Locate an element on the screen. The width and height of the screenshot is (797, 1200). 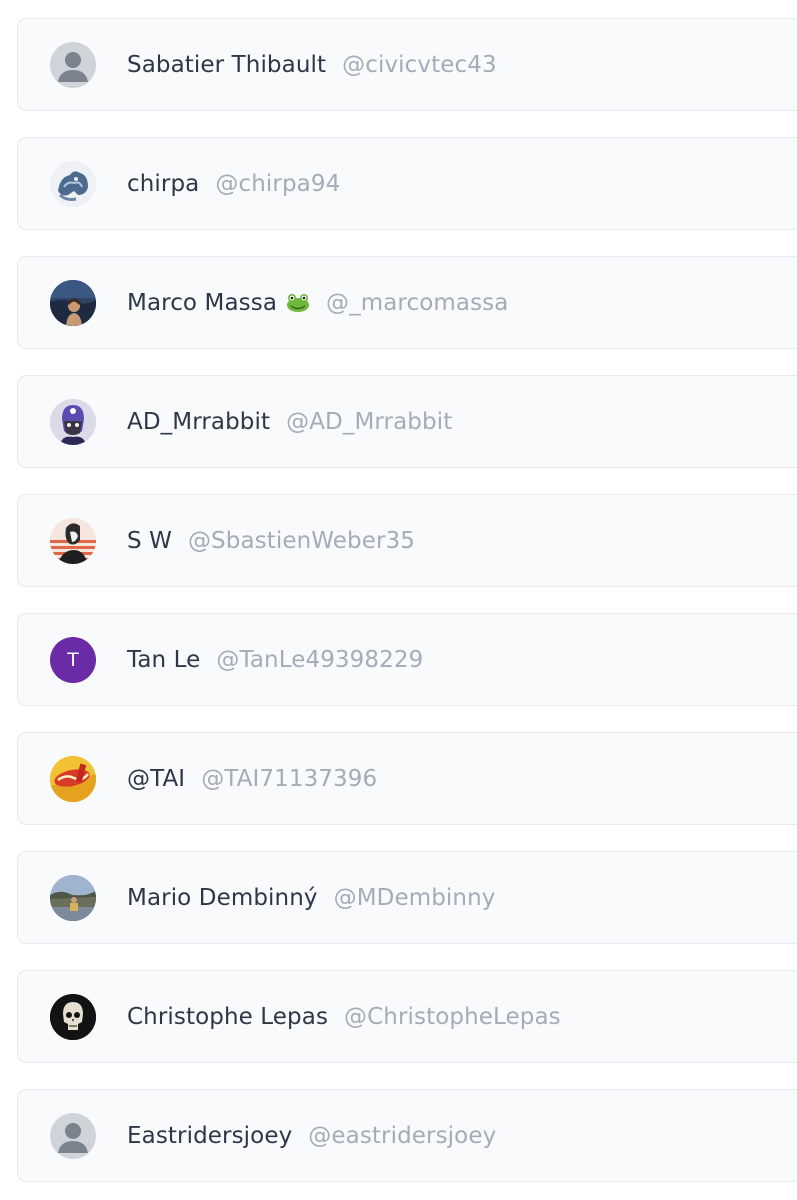
user-row: chirpa @chirpa94 is located at coordinates (407, 183).